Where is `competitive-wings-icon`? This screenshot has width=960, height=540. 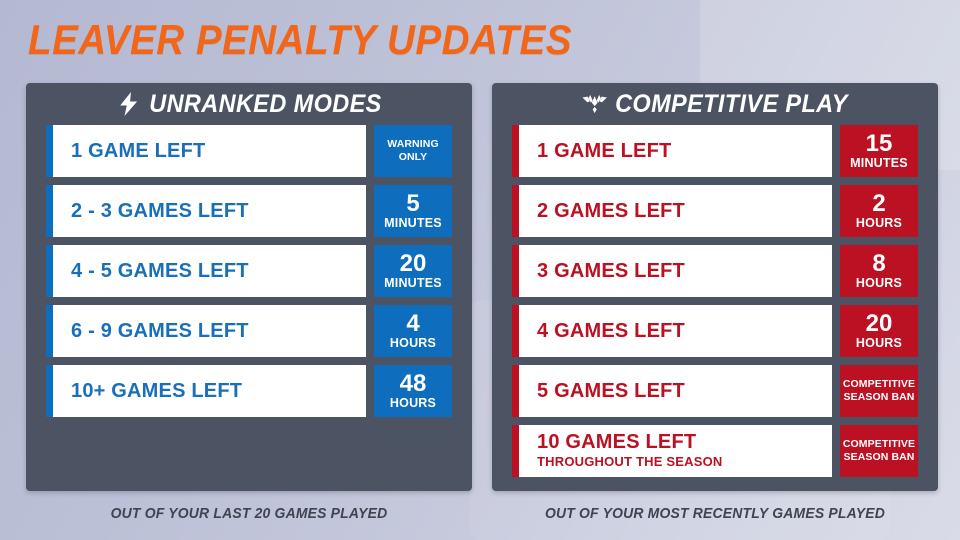
competitive-wings-icon is located at coordinates (594, 104).